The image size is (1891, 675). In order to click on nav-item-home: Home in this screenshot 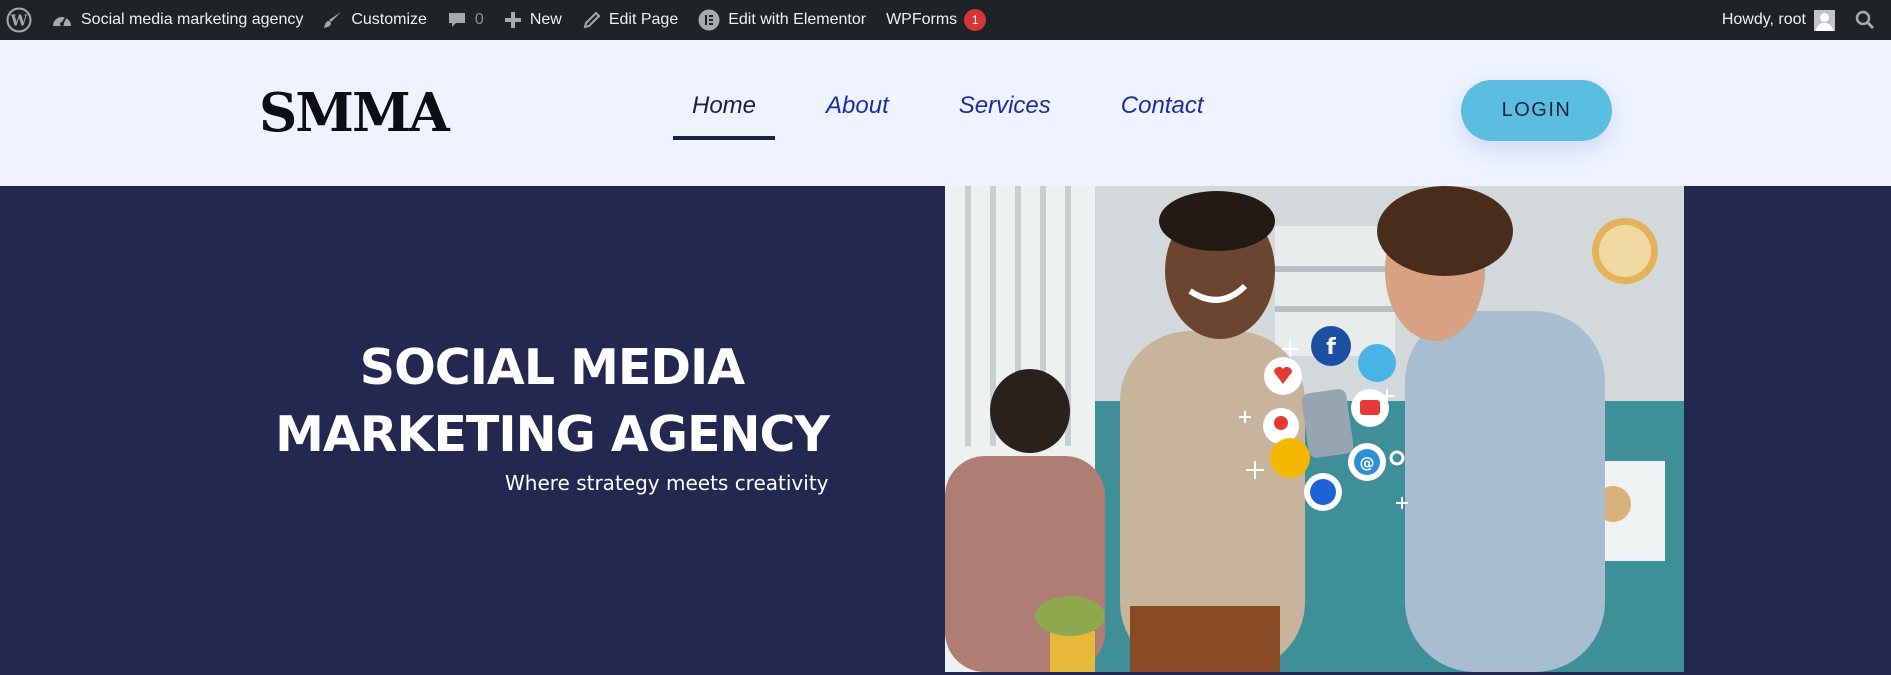, I will do `click(724, 115)`.